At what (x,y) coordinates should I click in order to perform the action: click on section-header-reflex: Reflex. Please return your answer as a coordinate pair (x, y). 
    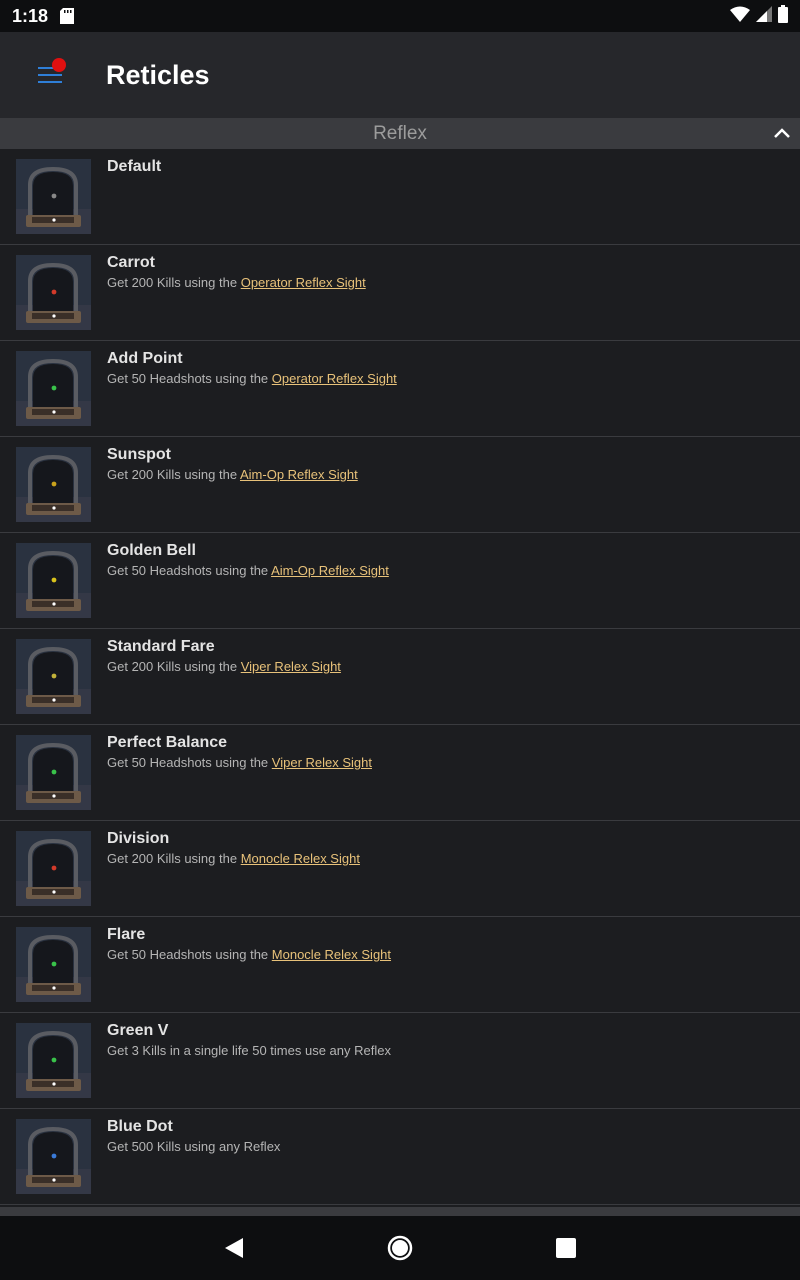
    Looking at the image, I should click on (400, 133).